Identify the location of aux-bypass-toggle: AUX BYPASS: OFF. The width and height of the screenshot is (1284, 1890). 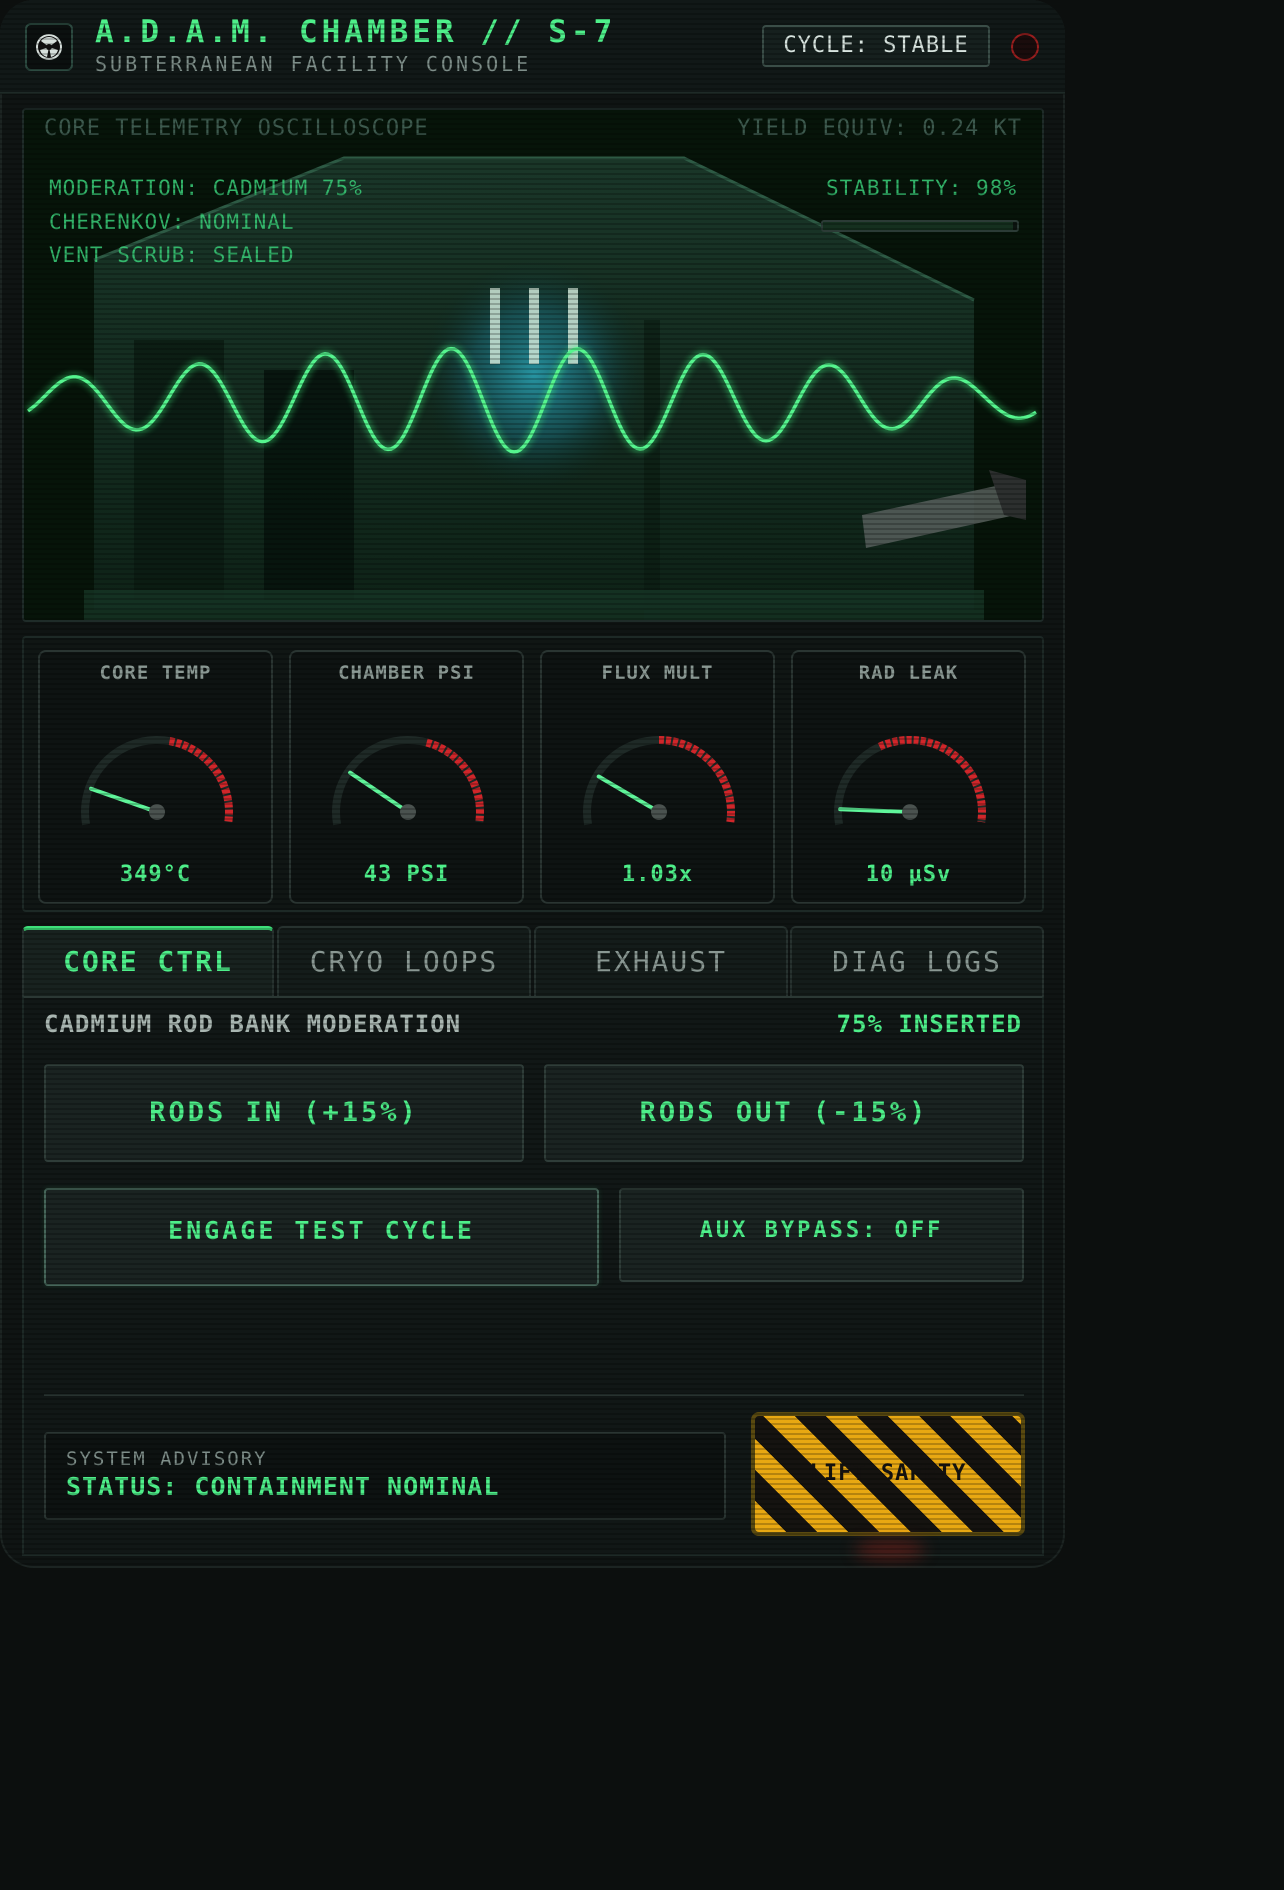
(821, 1235).